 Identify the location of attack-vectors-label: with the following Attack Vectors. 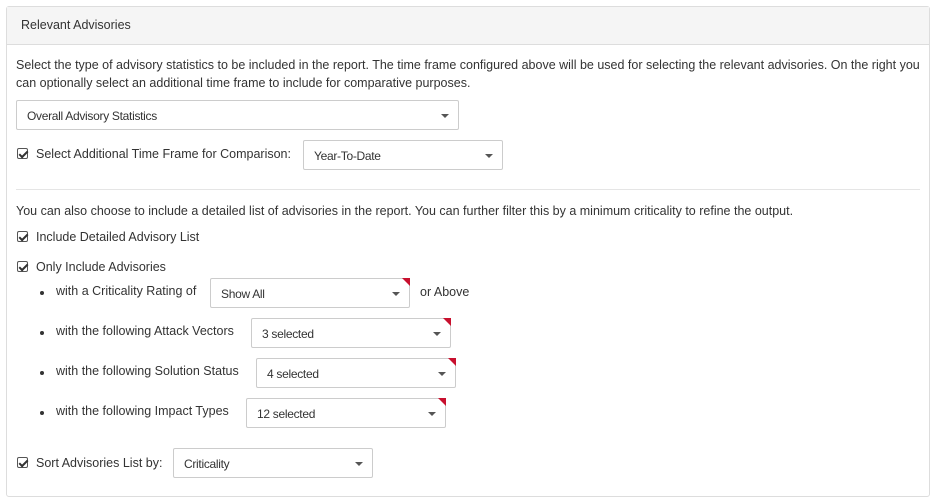
(145, 331).